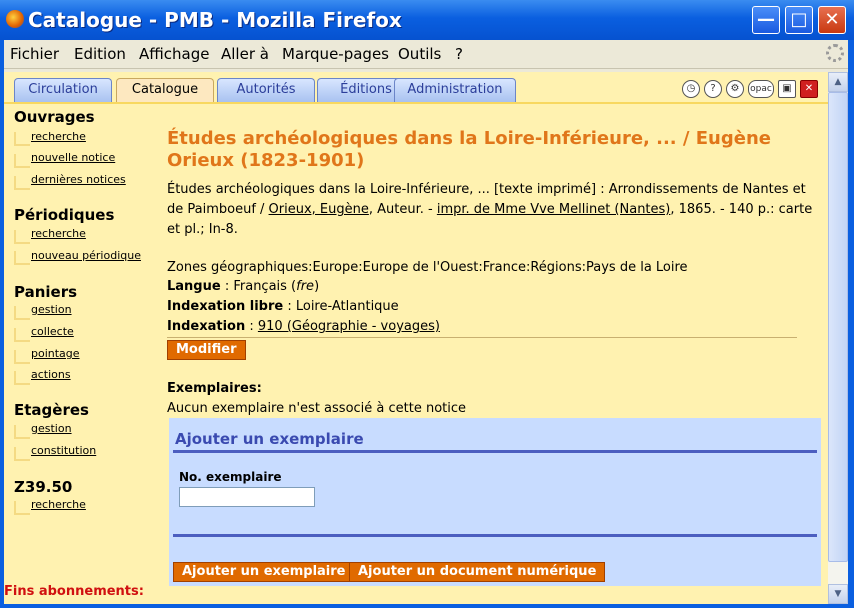  I want to click on window-title-bar: Catalogue - PMB - Mozilla Firefox — □ ✕, so click(427, 20).